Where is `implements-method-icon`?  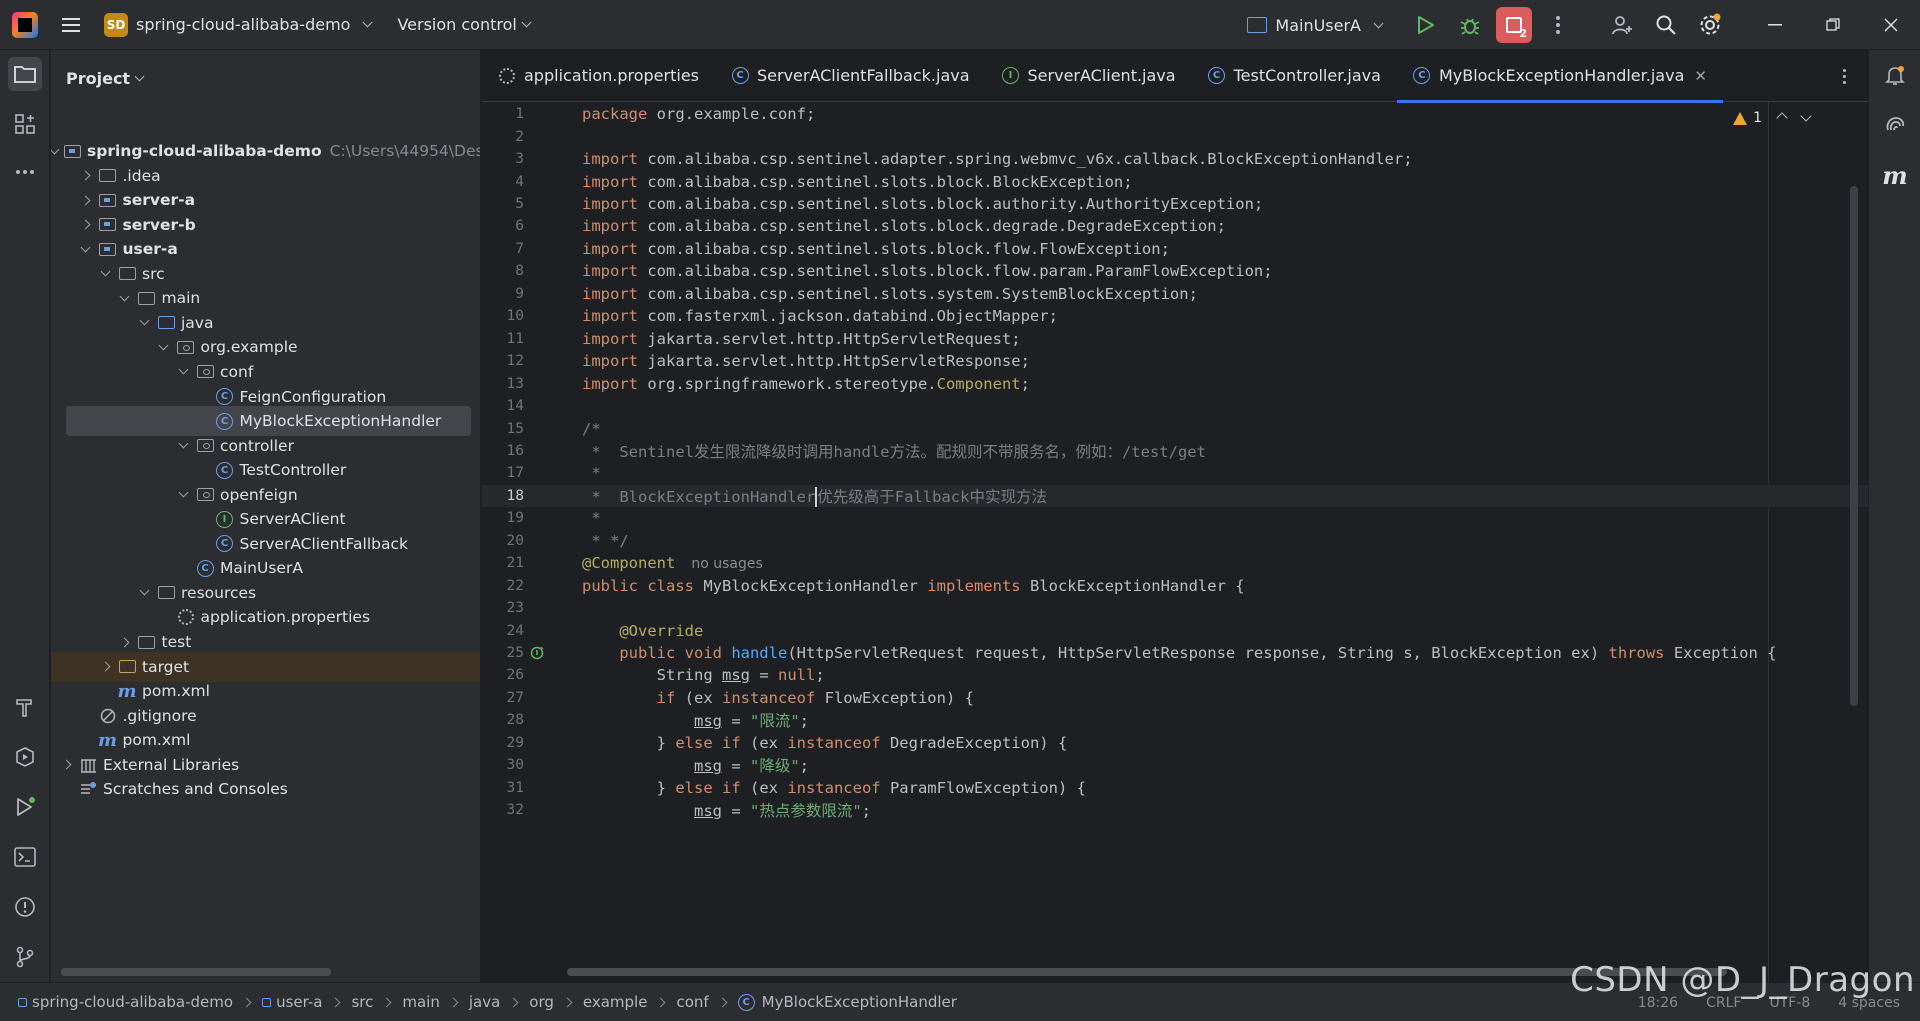
implements-method-icon is located at coordinates (537, 653).